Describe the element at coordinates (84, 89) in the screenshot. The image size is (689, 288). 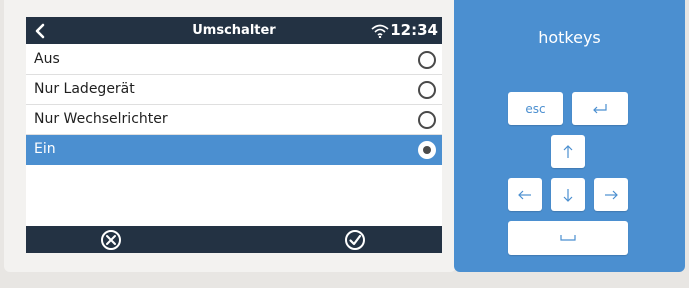
I see `option-label: Nur Ladegerät` at that location.